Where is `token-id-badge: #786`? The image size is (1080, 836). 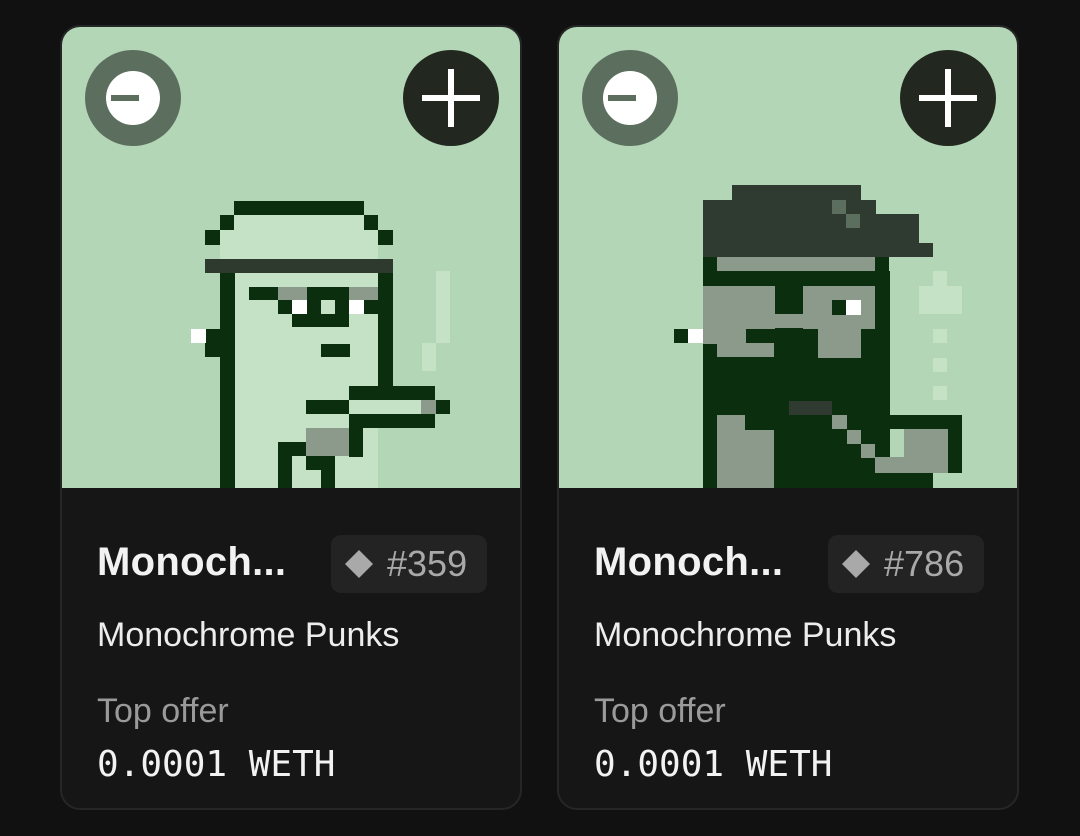
token-id-badge: #786 is located at coordinates (906, 564).